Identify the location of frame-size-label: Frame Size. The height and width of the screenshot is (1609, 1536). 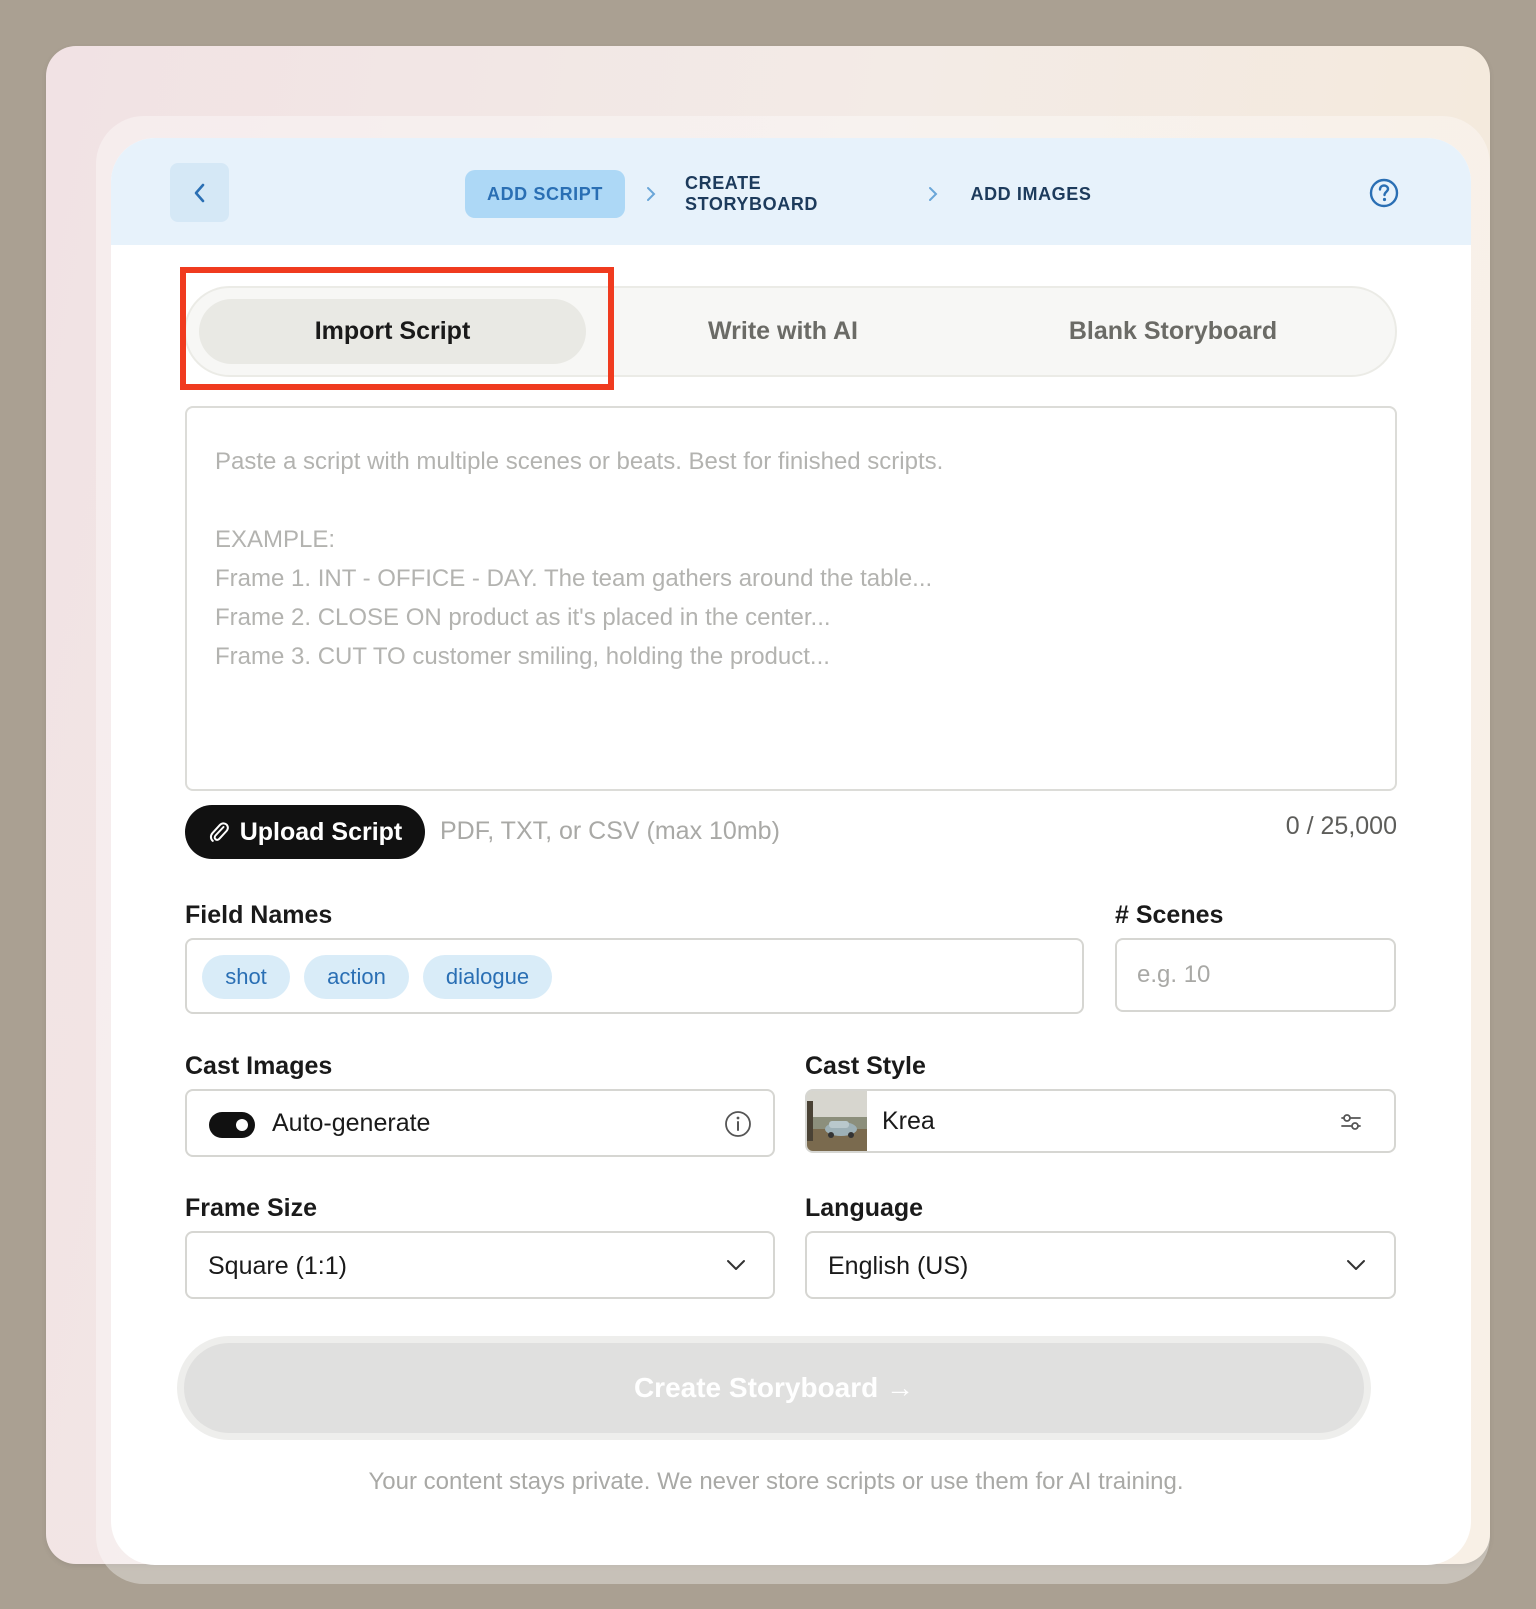
(251, 1208).